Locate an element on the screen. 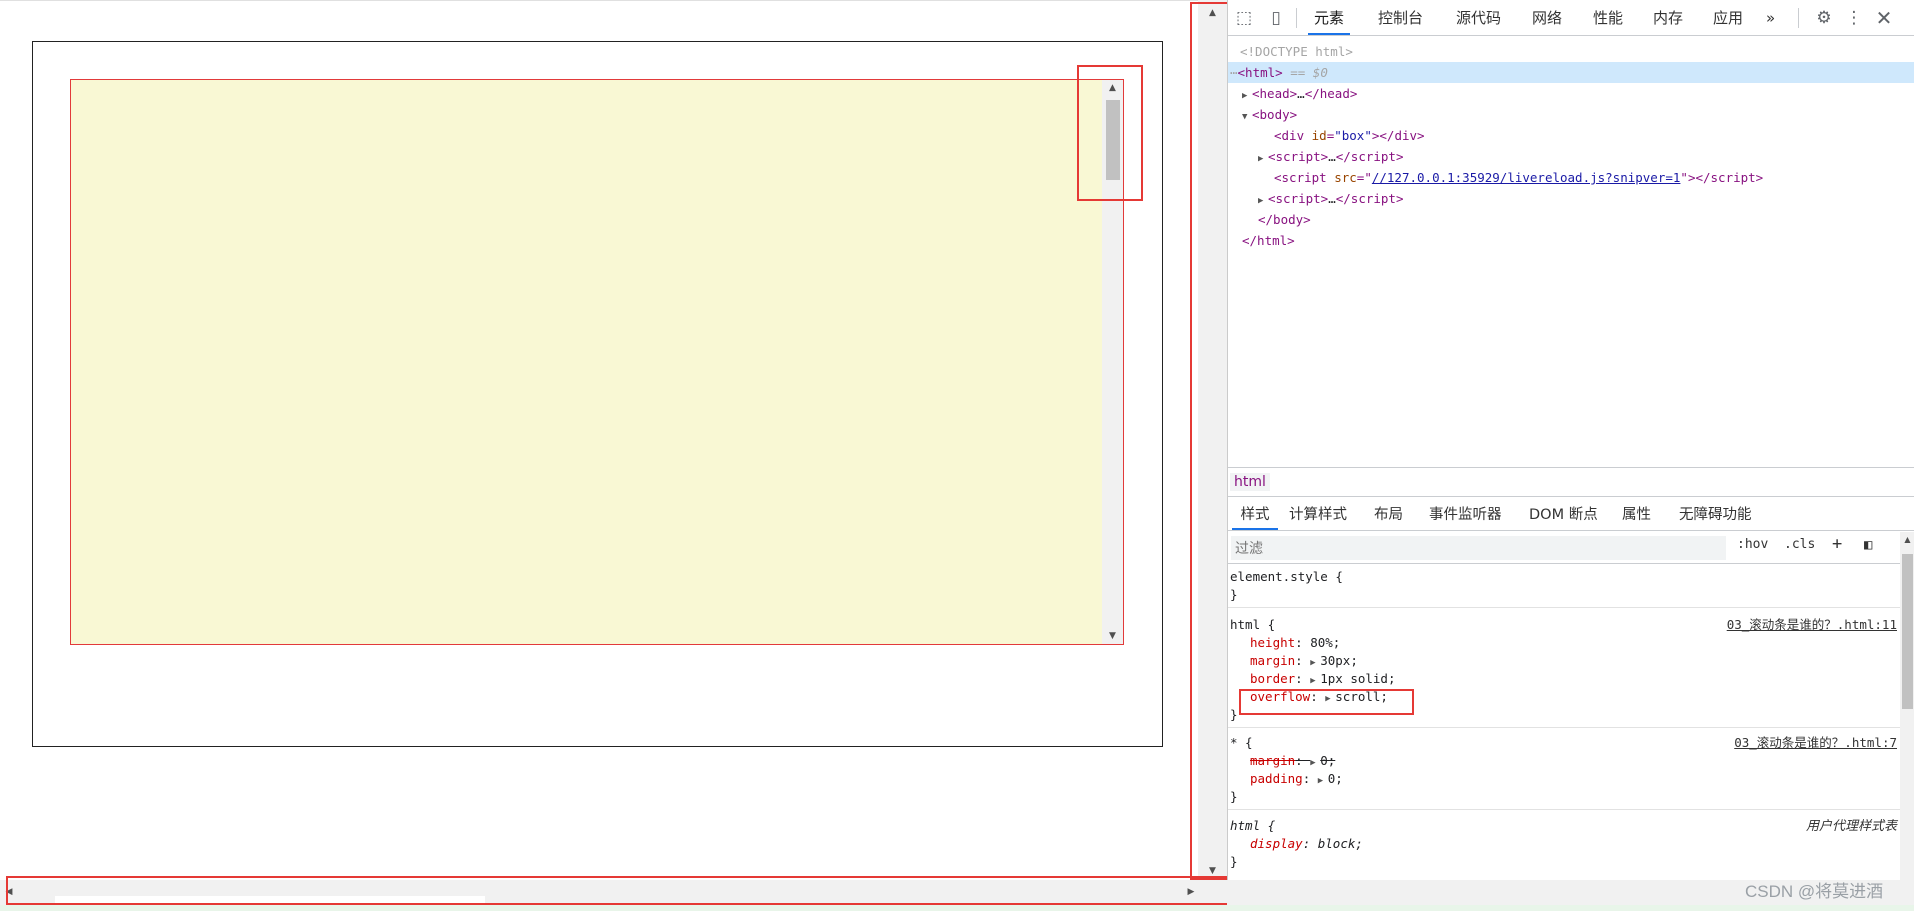 This screenshot has height=911, width=1914. tab-network: 网络 is located at coordinates (1547, 17).